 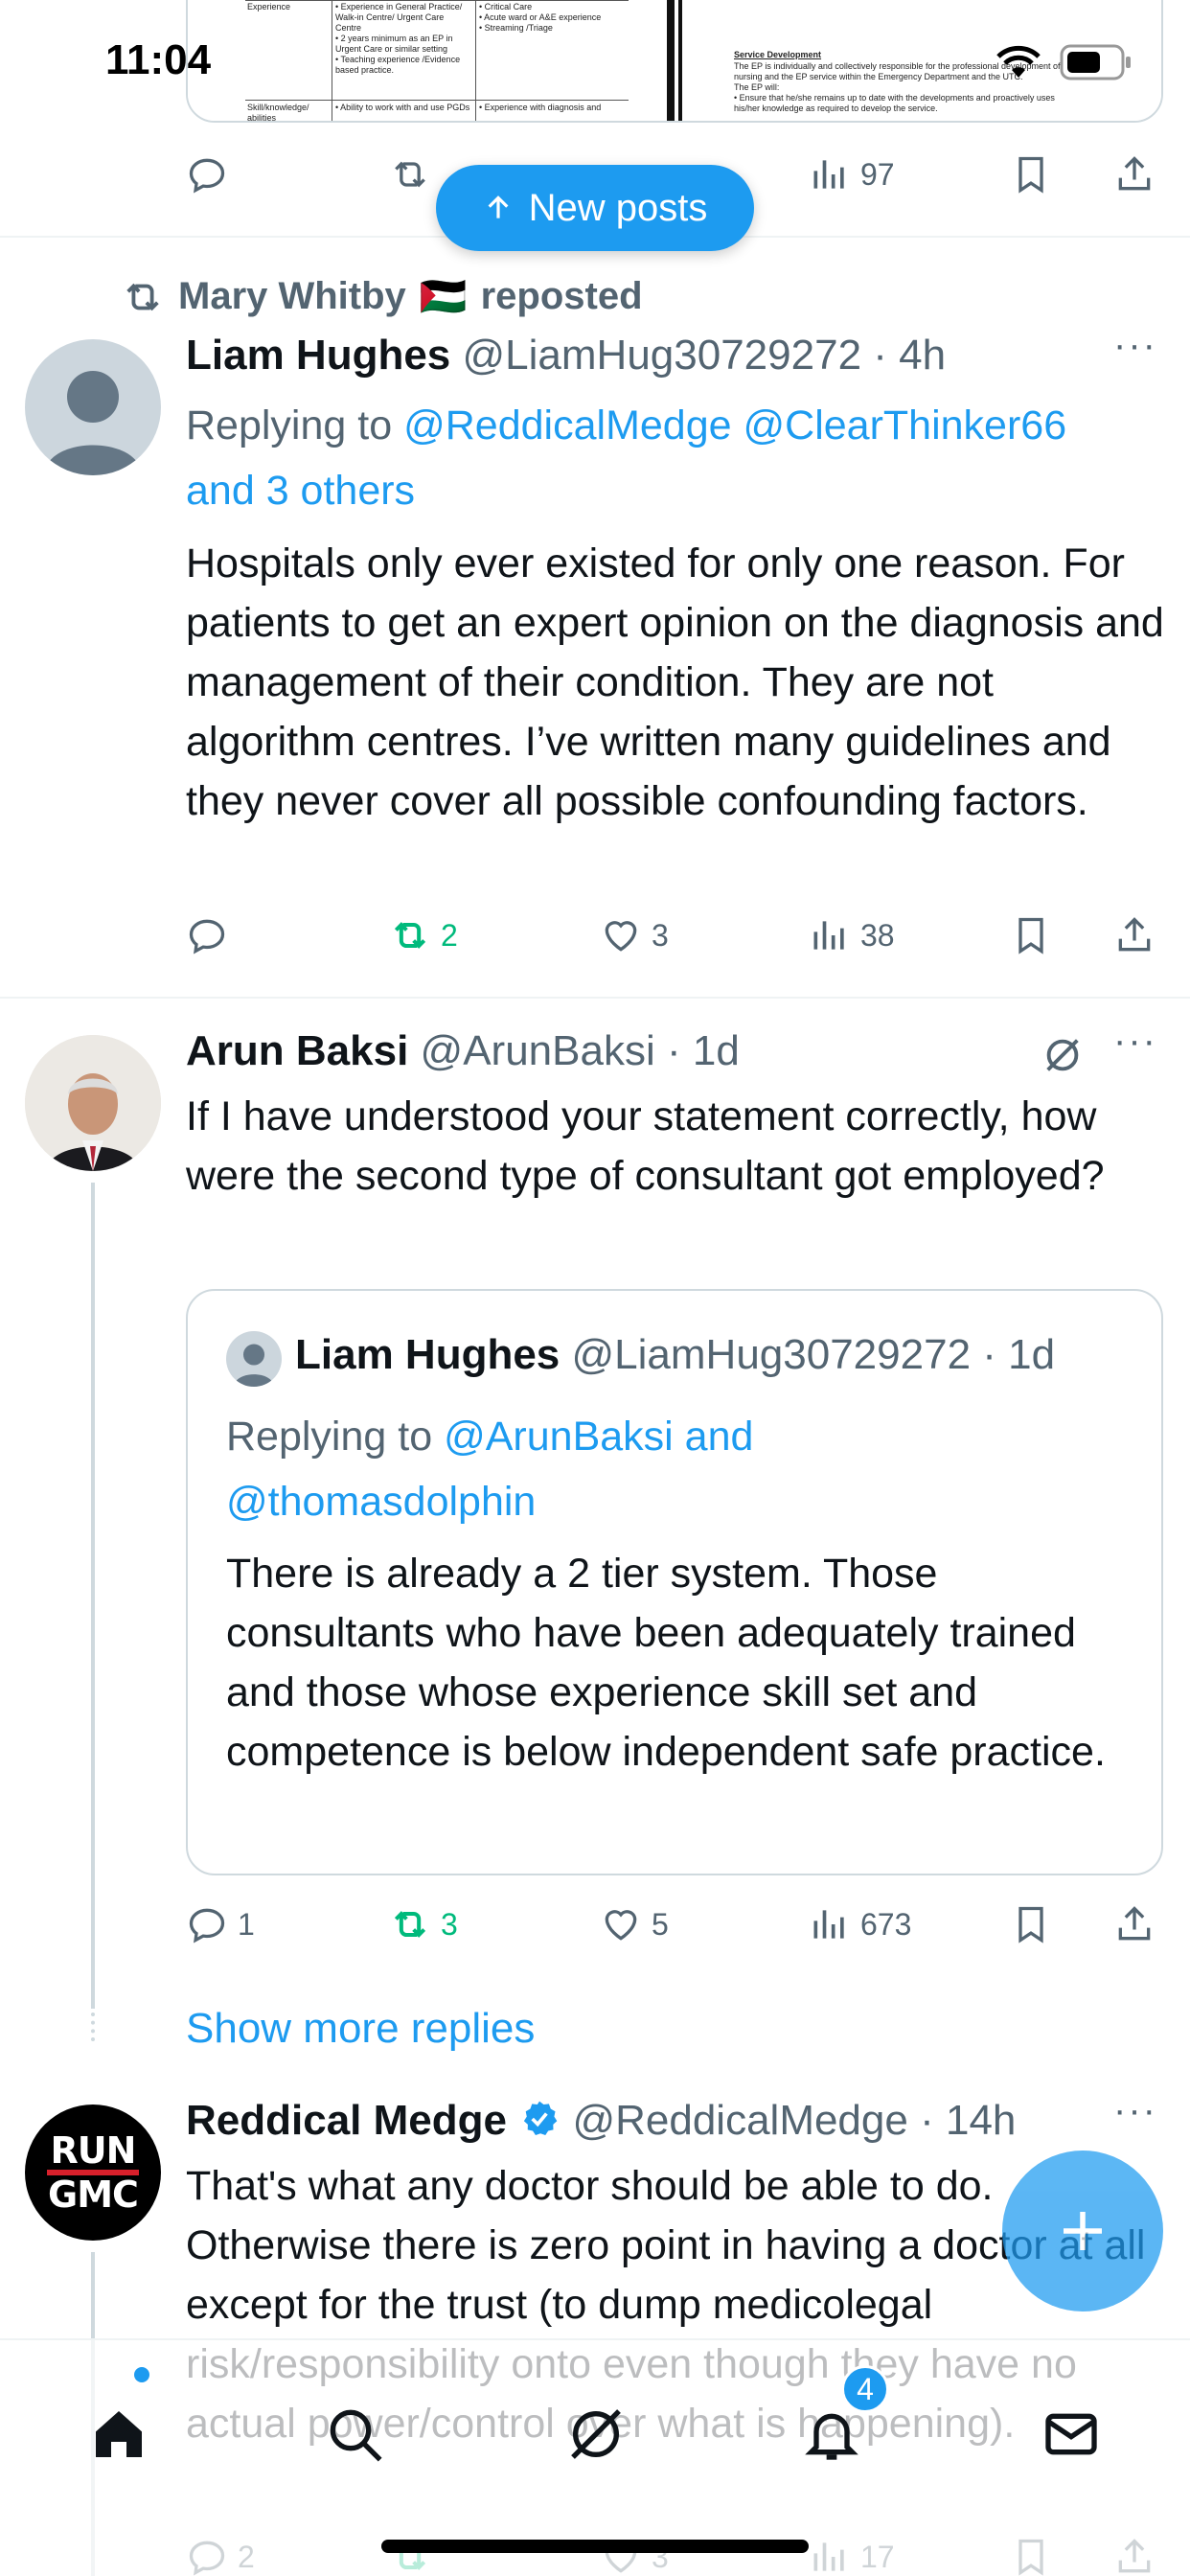 What do you see at coordinates (618, 207) in the screenshot?
I see `new-posts-label: New posts` at bounding box center [618, 207].